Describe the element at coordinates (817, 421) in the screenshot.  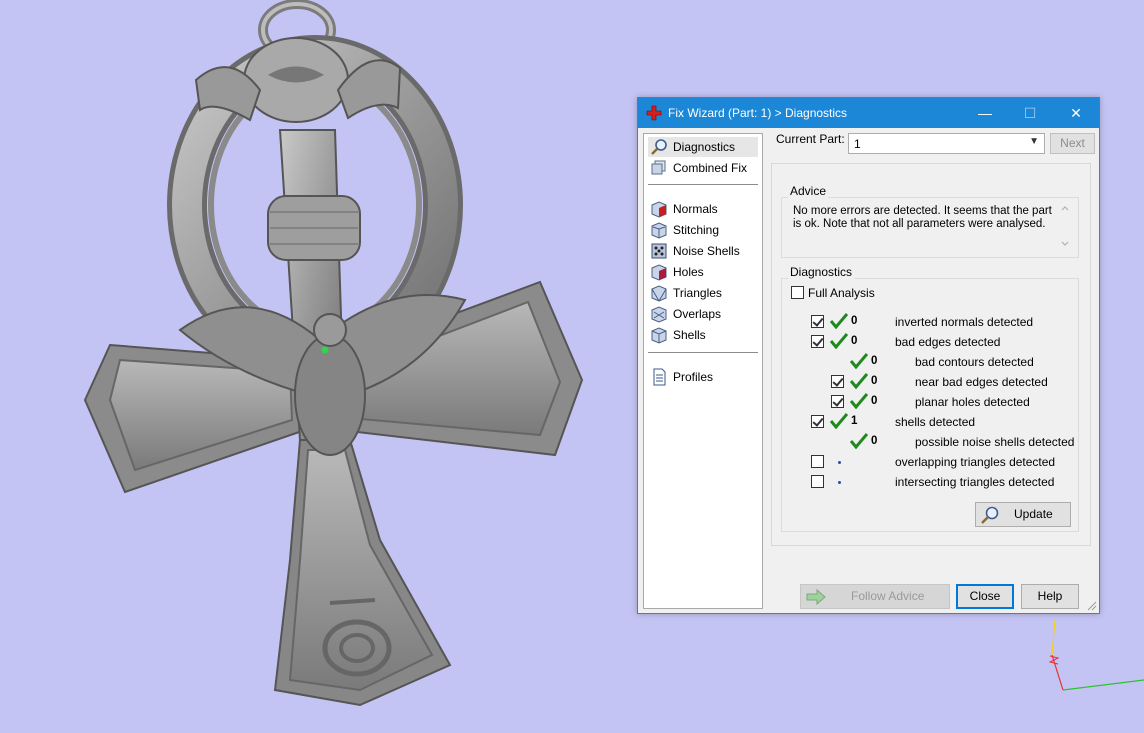
I see `shells-checkbox` at that location.